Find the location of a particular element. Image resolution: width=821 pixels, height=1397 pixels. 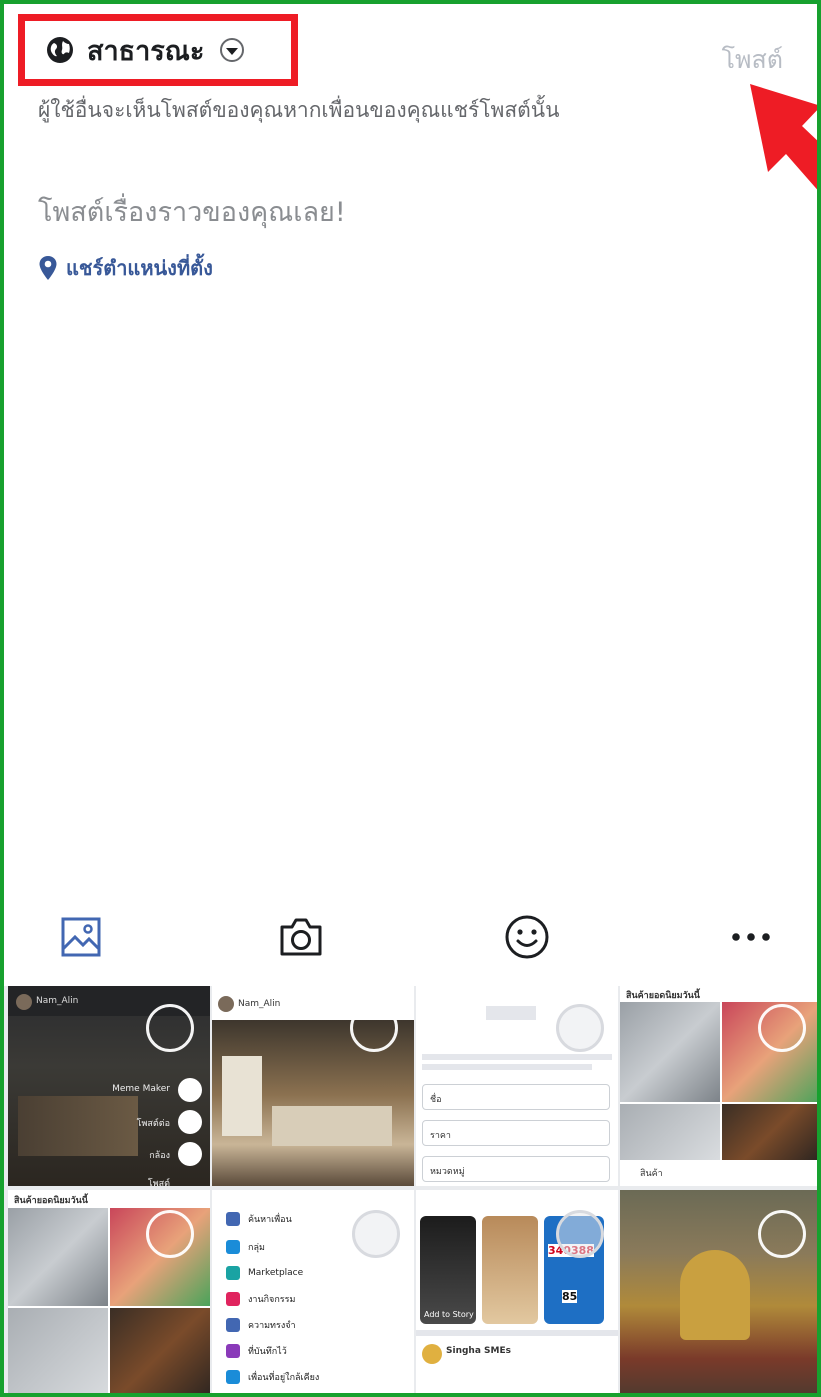

share-location-button: แชร์ตำแหน่งที่ตั้ง is located at coordinates (125, 268).